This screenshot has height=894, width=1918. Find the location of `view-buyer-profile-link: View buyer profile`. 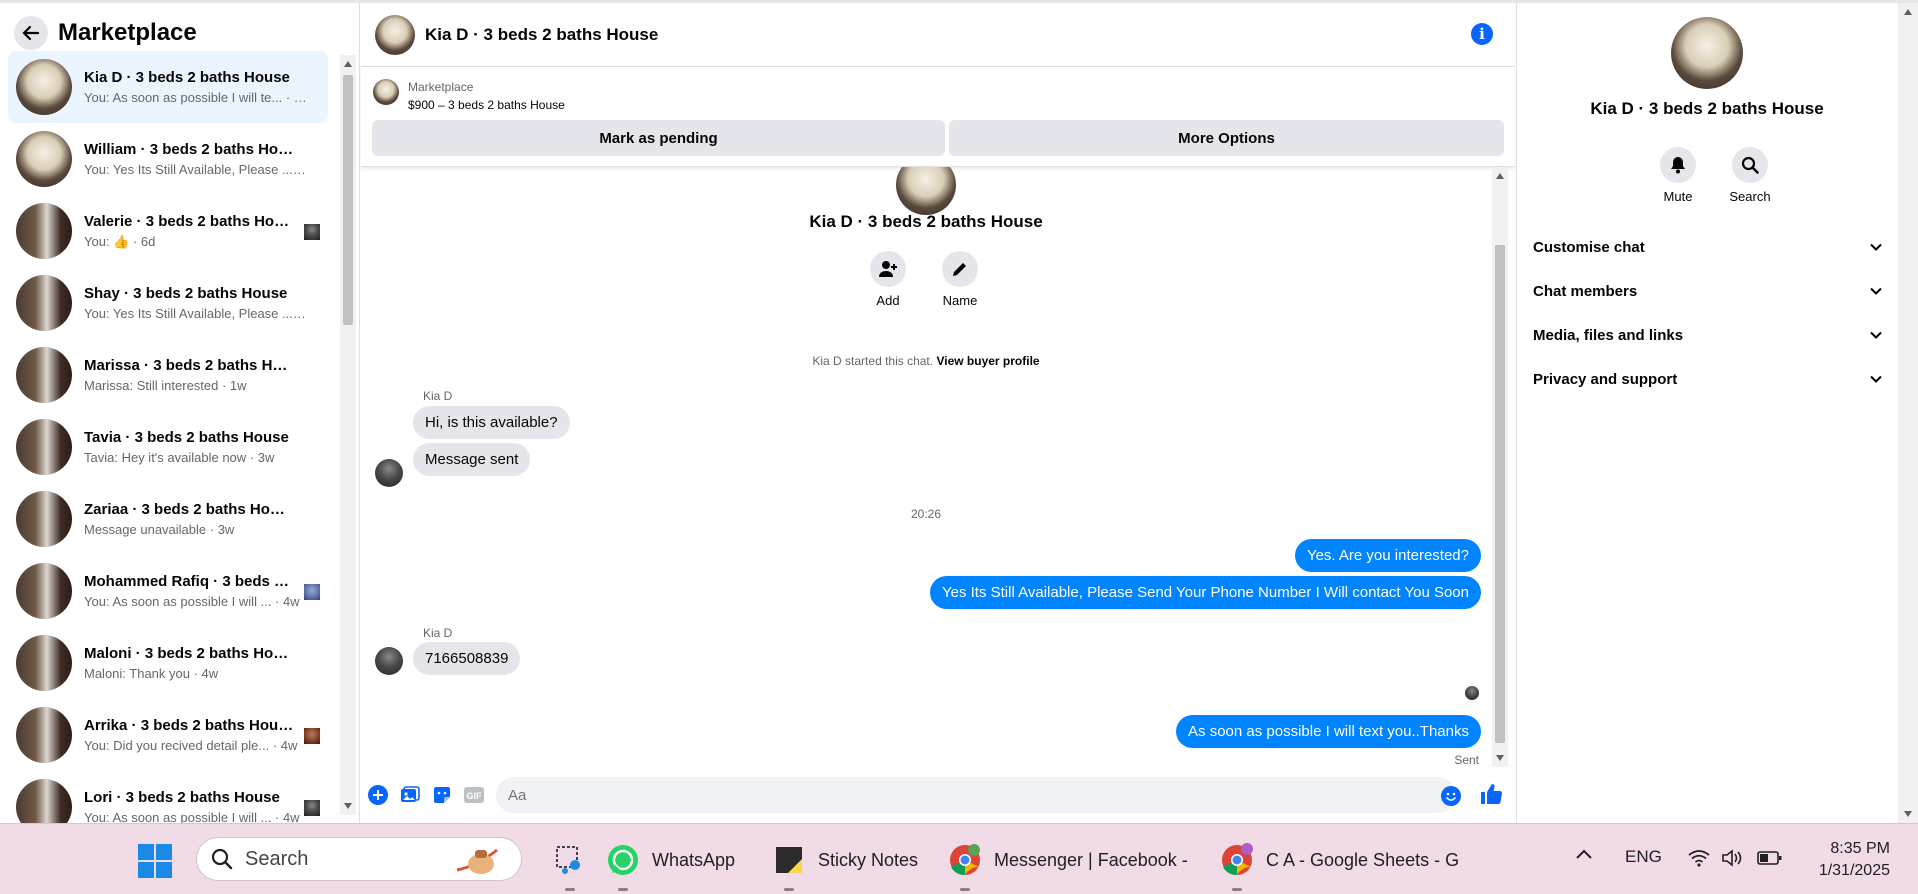

view-buyer-profile-link: View buyer profile is located at coordinates (987, 361).